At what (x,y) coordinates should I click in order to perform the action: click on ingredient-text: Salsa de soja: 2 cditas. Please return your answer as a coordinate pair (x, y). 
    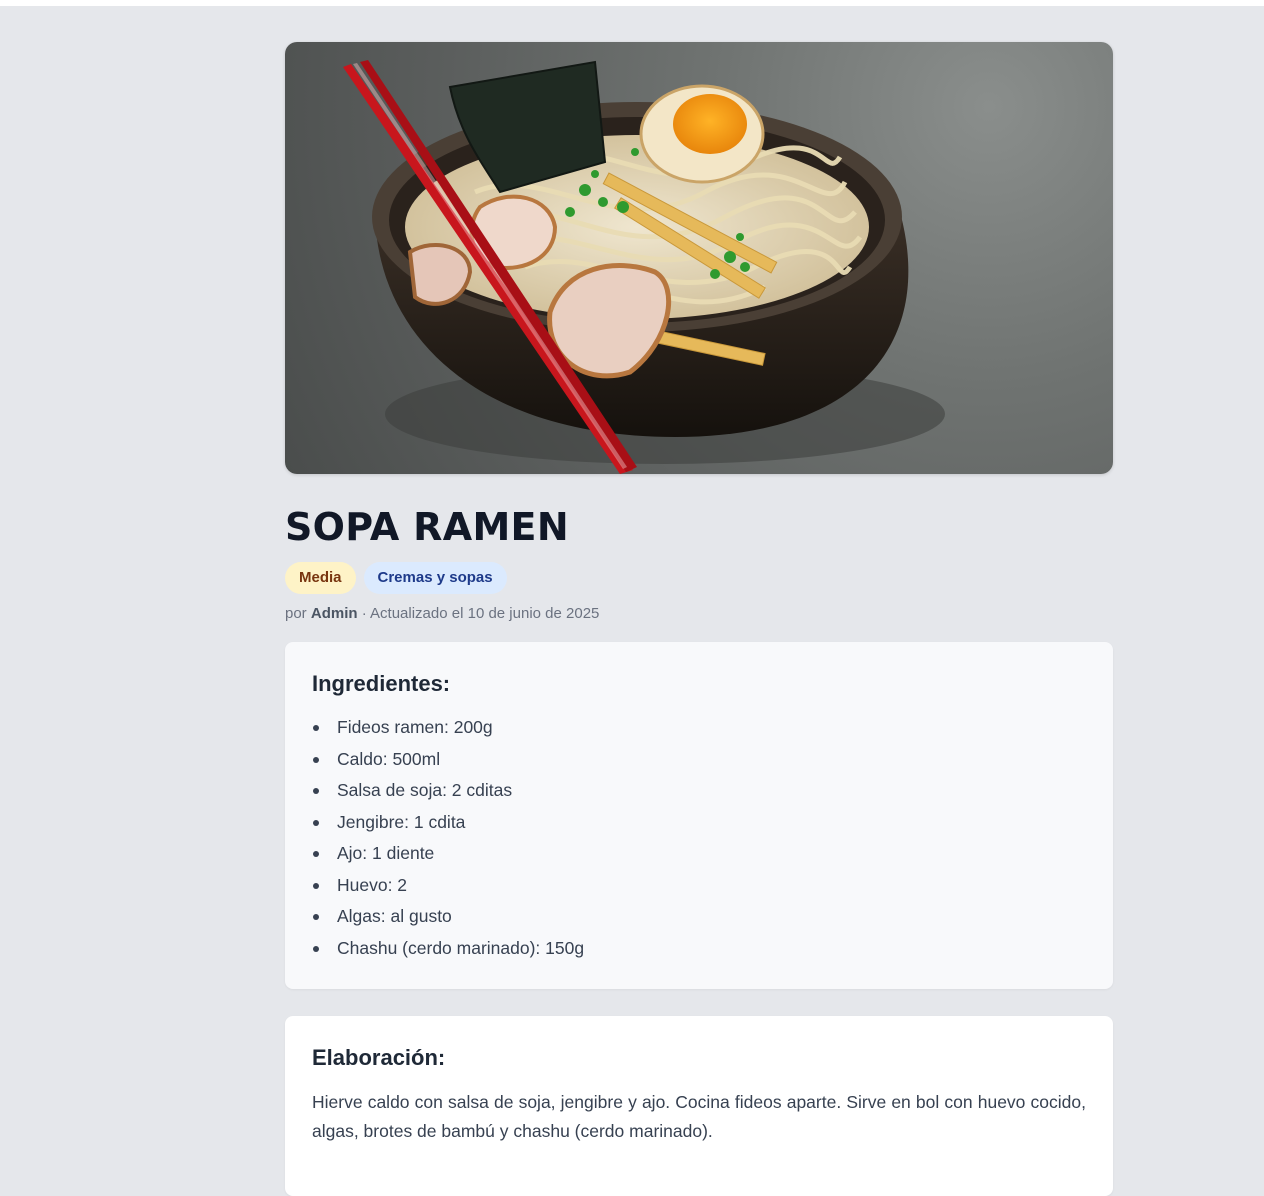
    Looking at the image, I should click on (425, 790).